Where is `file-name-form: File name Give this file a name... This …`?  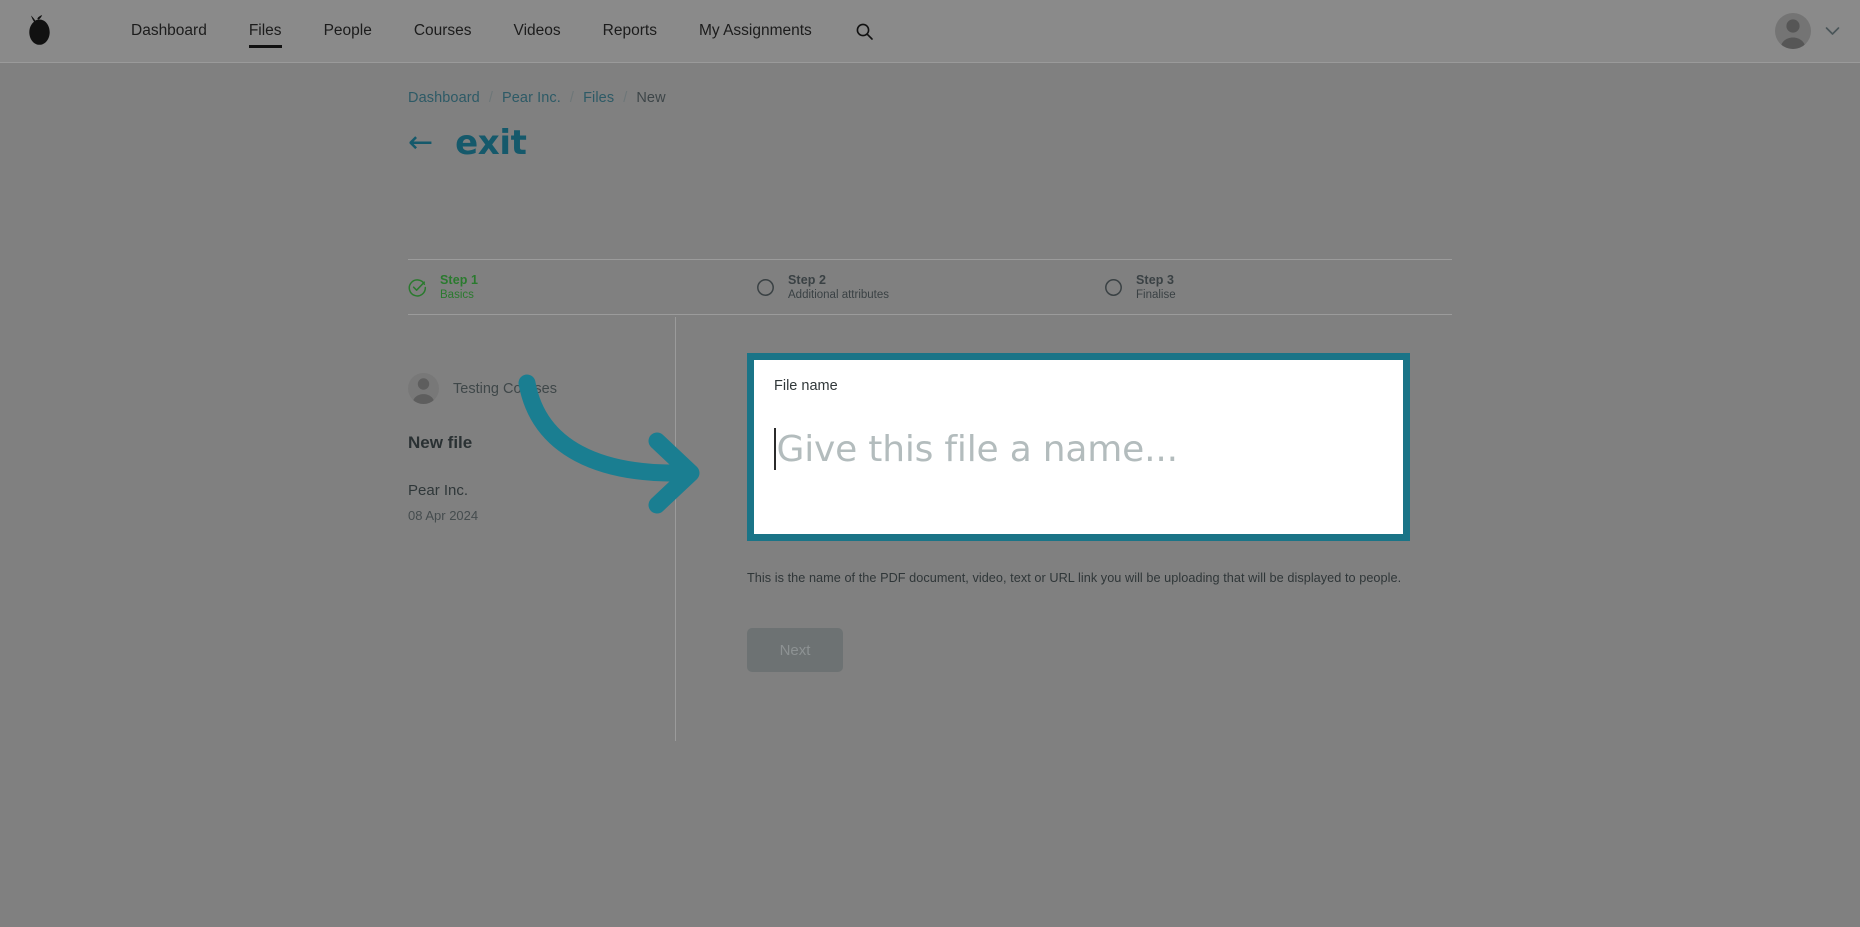 file-name-form: File name Give this file a name... This … is located at coordinates (1082, 512).